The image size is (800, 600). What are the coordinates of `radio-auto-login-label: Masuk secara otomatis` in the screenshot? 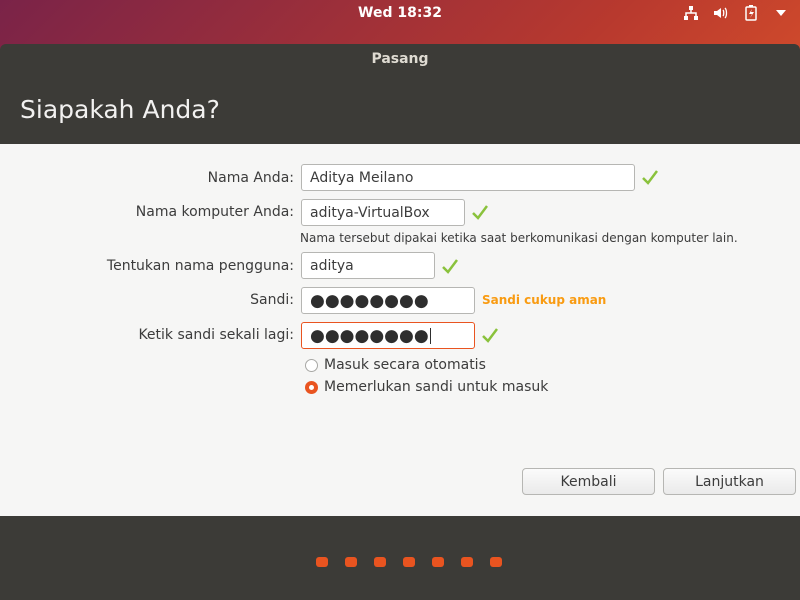 It's located at (405, 365).